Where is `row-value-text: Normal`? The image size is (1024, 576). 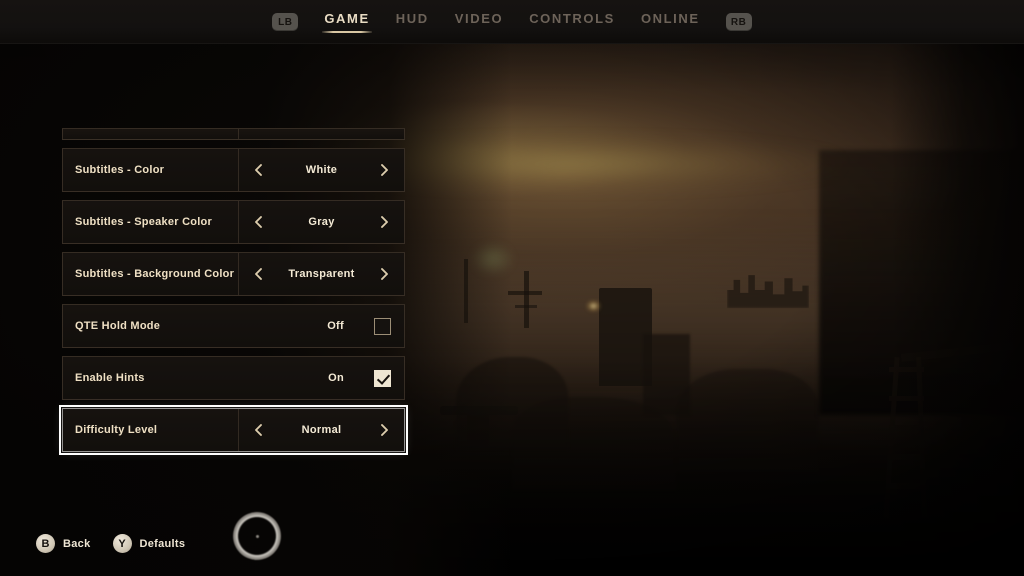
row-value-text: Normal is located at coordinates (321, 430).